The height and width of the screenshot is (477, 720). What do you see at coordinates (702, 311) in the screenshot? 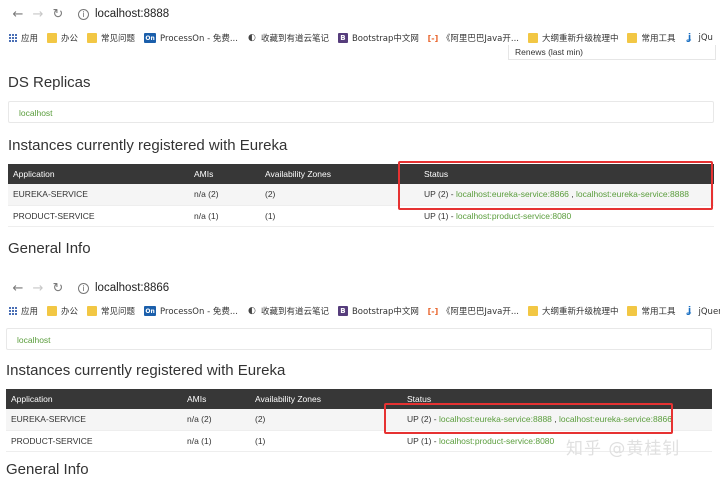
I see `bookmark-item: ʝ jQuery API 中` at bounding box center [702, 311].